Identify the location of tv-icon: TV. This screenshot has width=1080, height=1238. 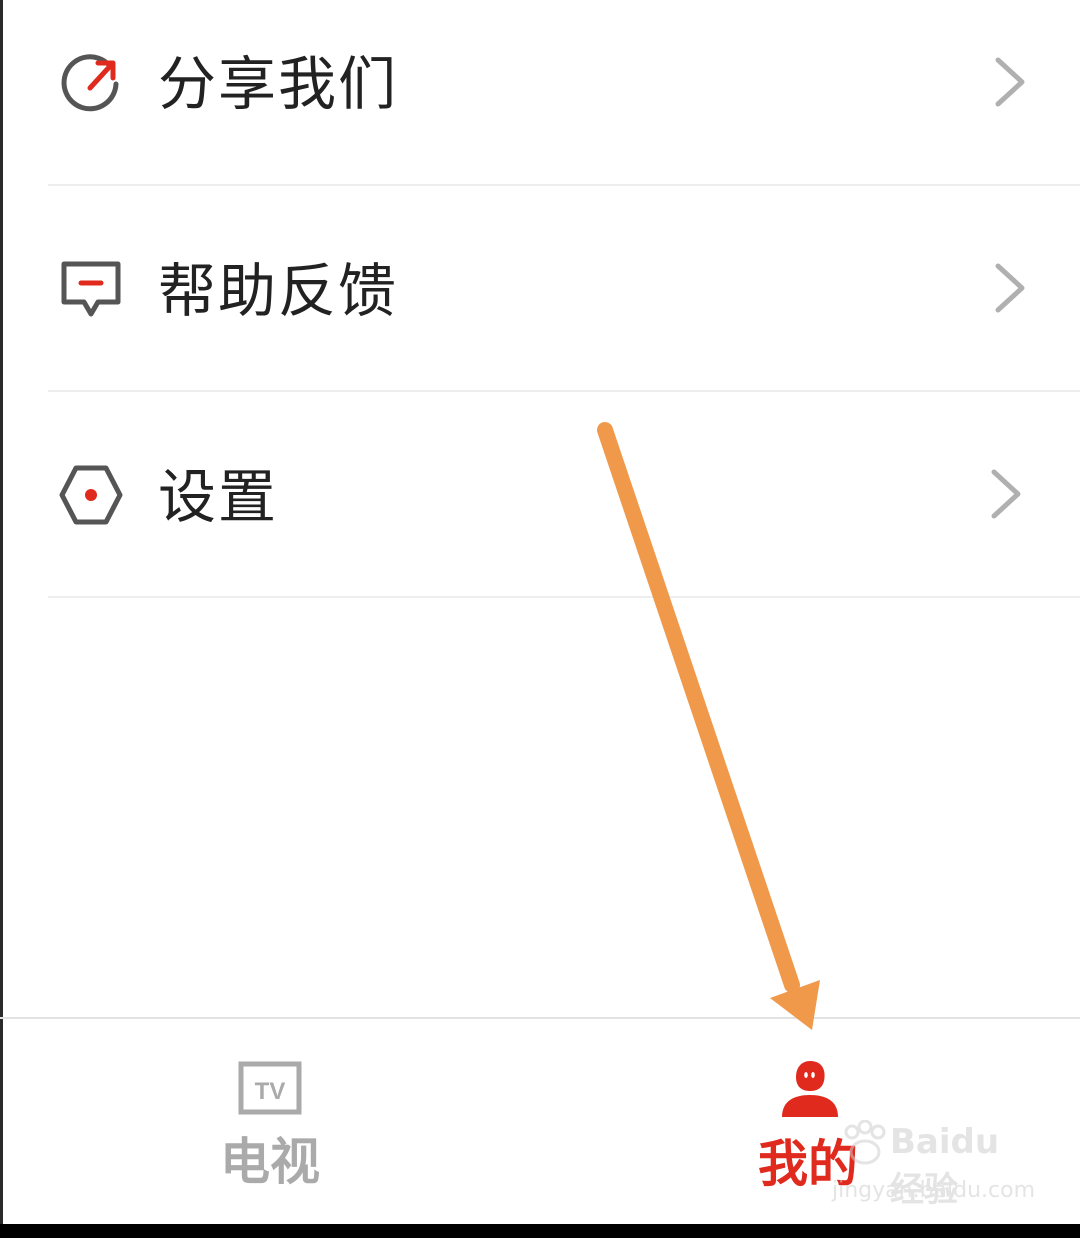
(270, 1088).